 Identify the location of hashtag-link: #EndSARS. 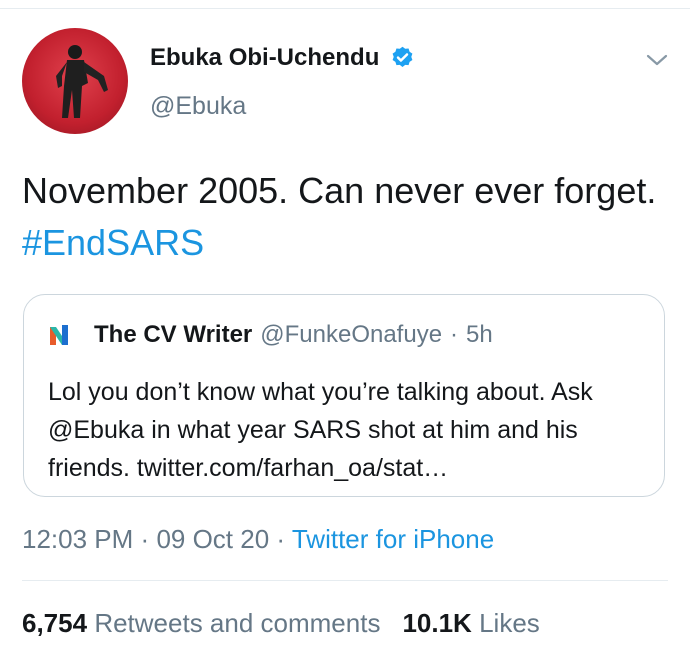
(113, 242).